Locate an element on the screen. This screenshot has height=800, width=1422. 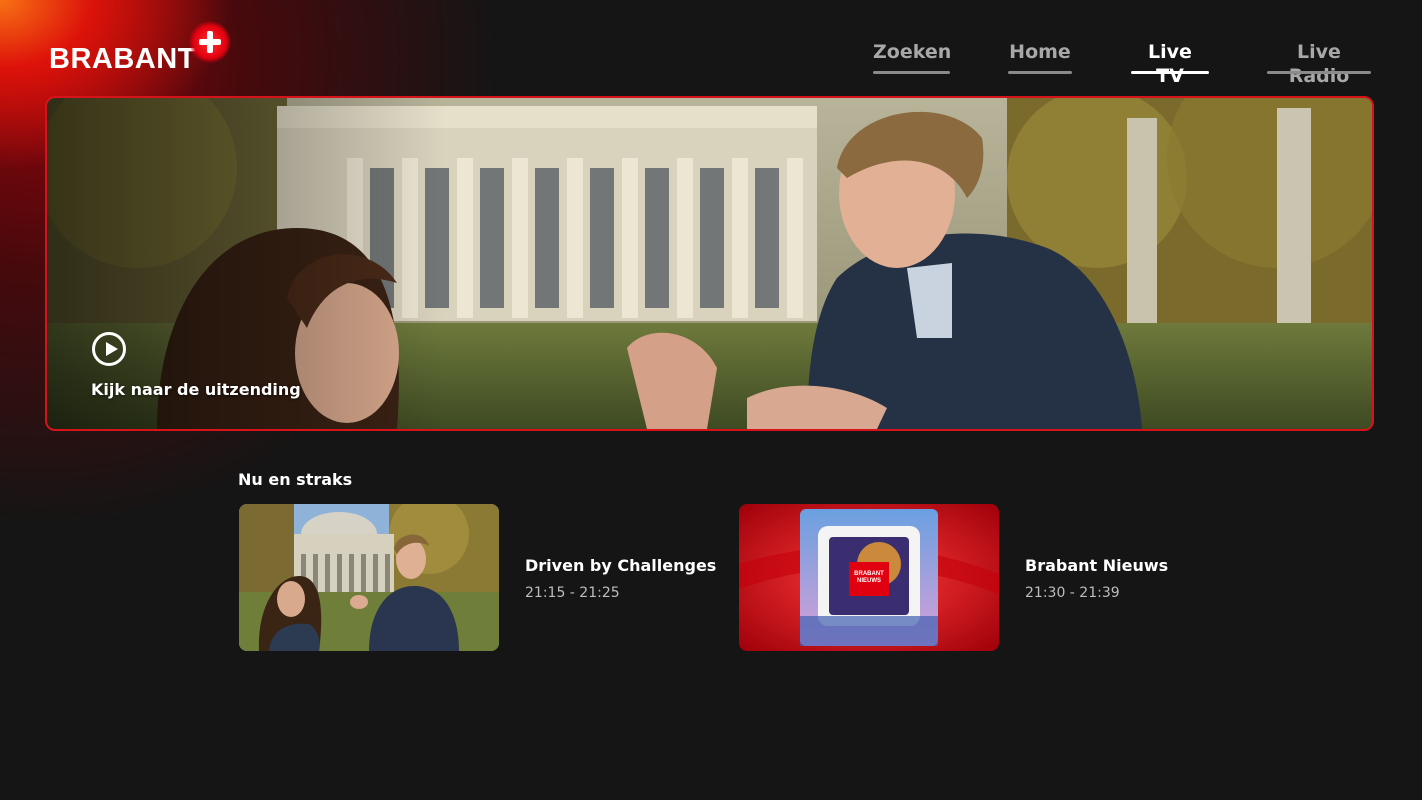
top-navigation: Zoeken Home Live TV Live Radio is located at coordinates (711, 63).